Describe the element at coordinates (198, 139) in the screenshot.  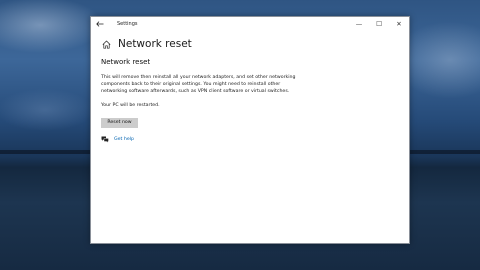
I see `get-help-row: Get help` at that location.